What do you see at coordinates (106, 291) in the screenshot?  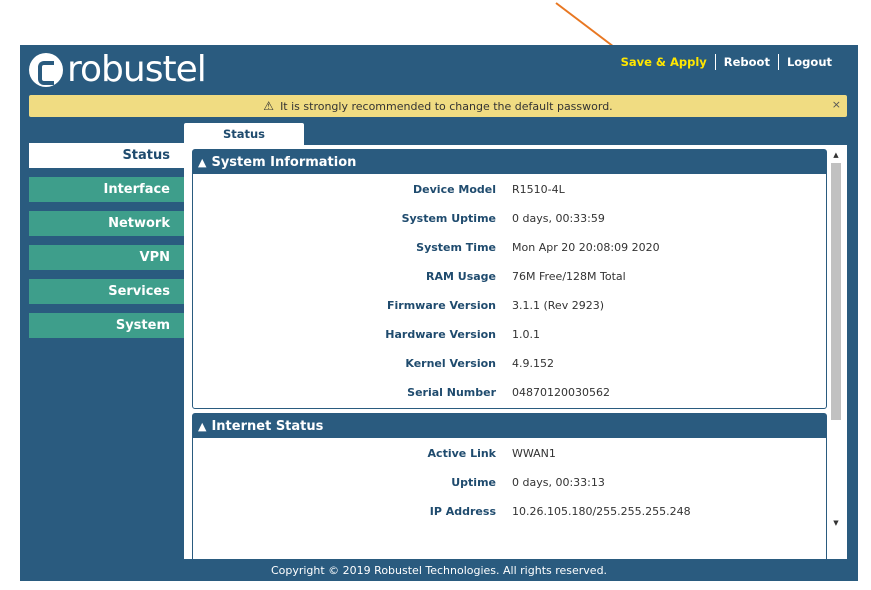 I see `sidebar-item-services: Services` at bounding box center [106, 291].